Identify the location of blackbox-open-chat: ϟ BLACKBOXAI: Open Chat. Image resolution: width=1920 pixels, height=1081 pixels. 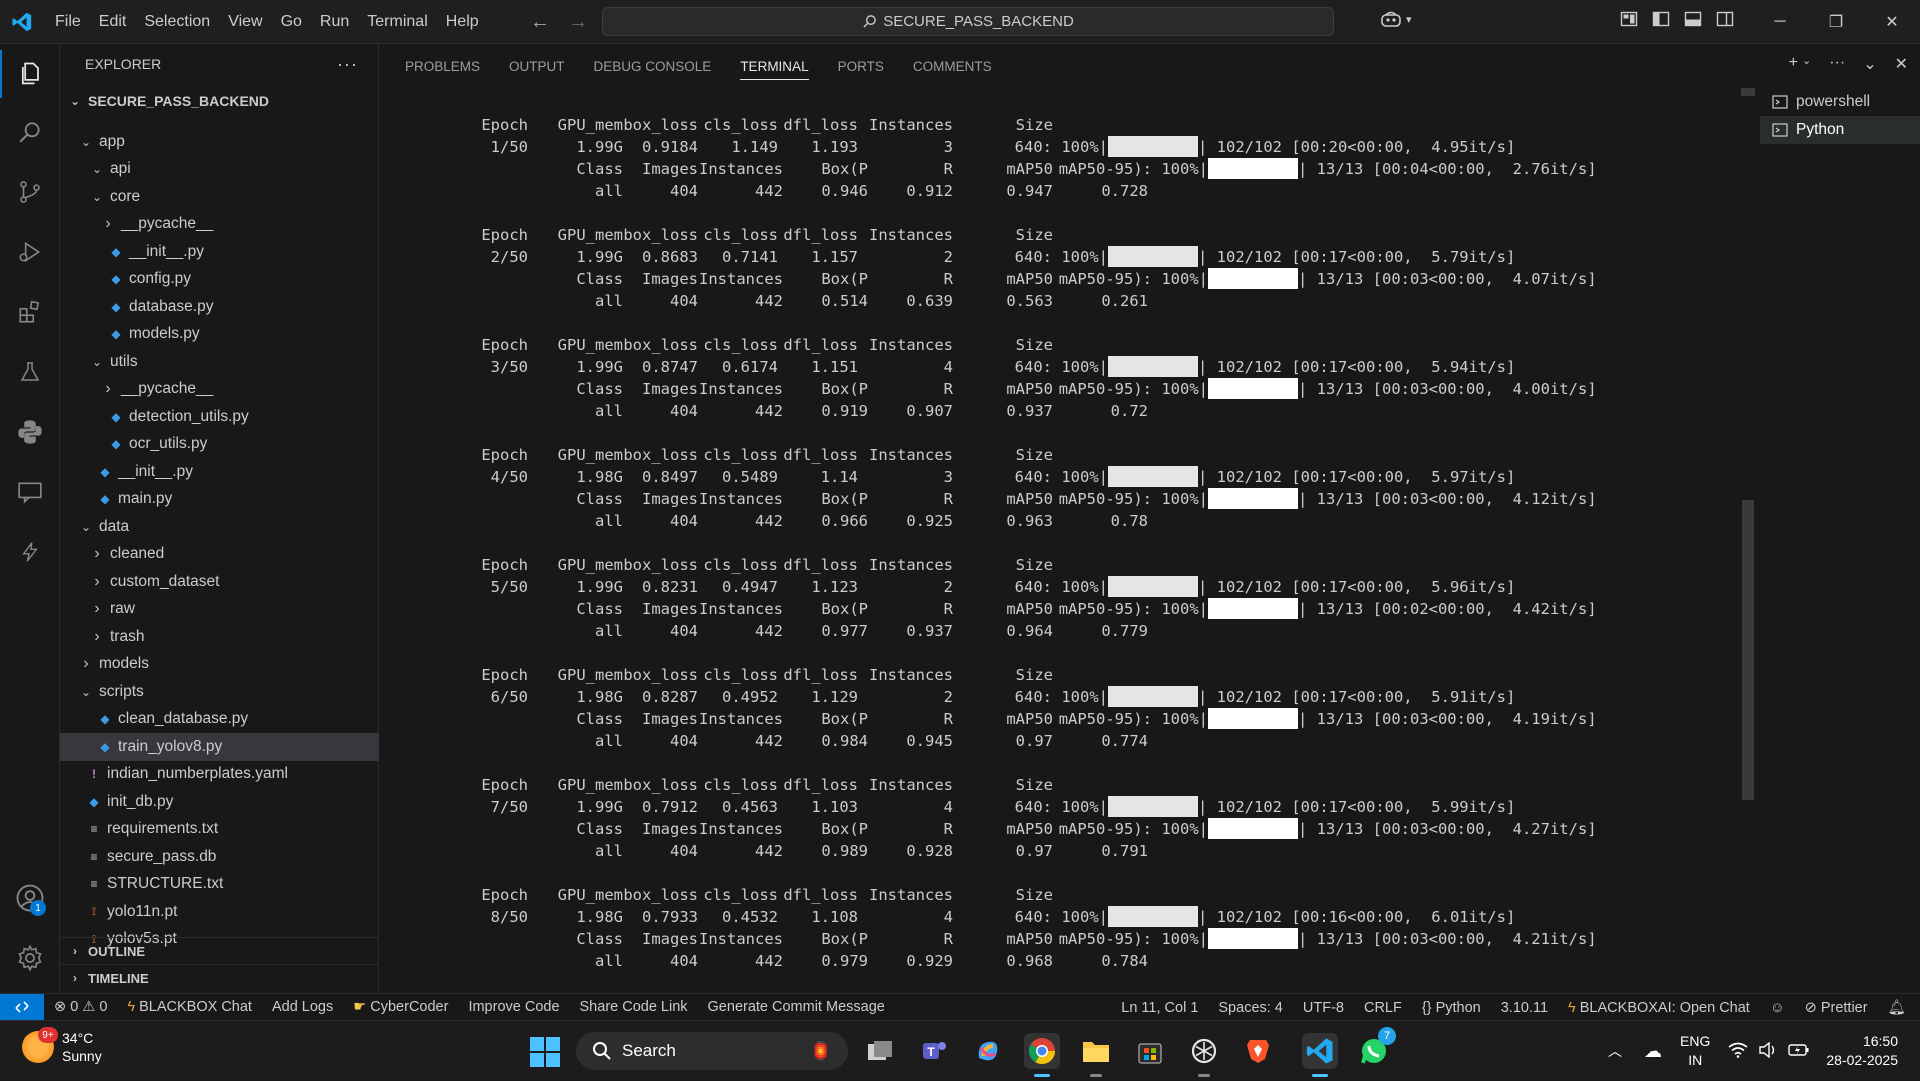
(1659, 1008).